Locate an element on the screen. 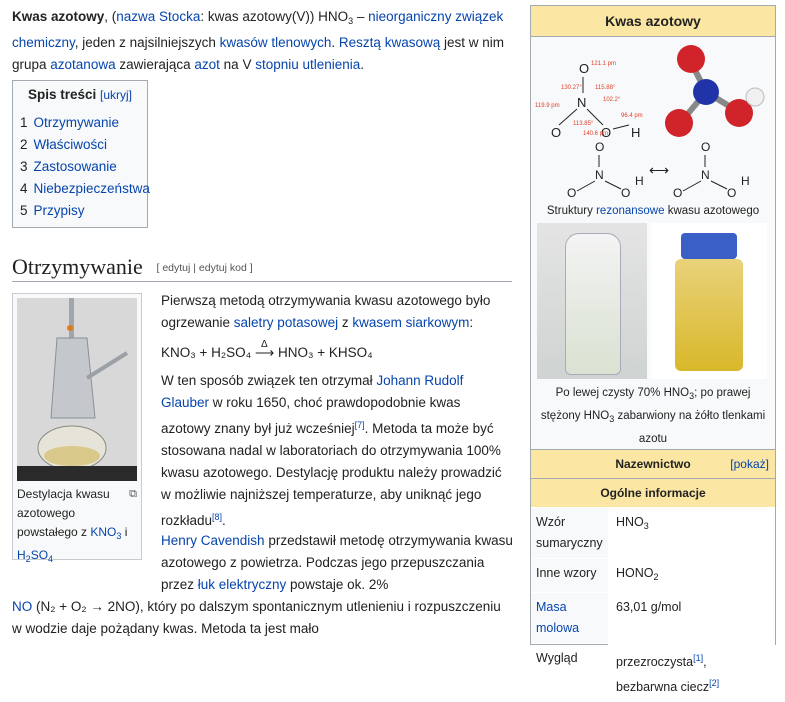 This screenshot has width=785, height=702. section-edit-links: [ edytuj | edytuj kod ] is located at coordinates (205, 268).